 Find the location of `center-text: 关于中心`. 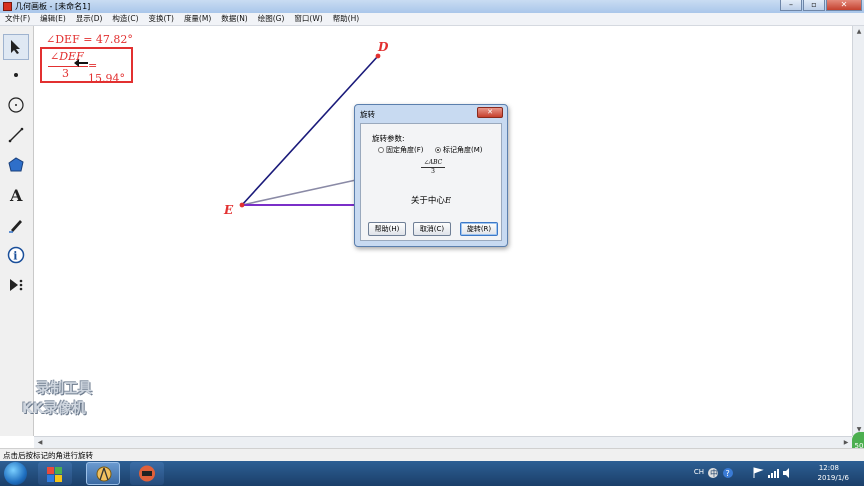

center-text: 关于中心 is located at coordinates (427, 201).